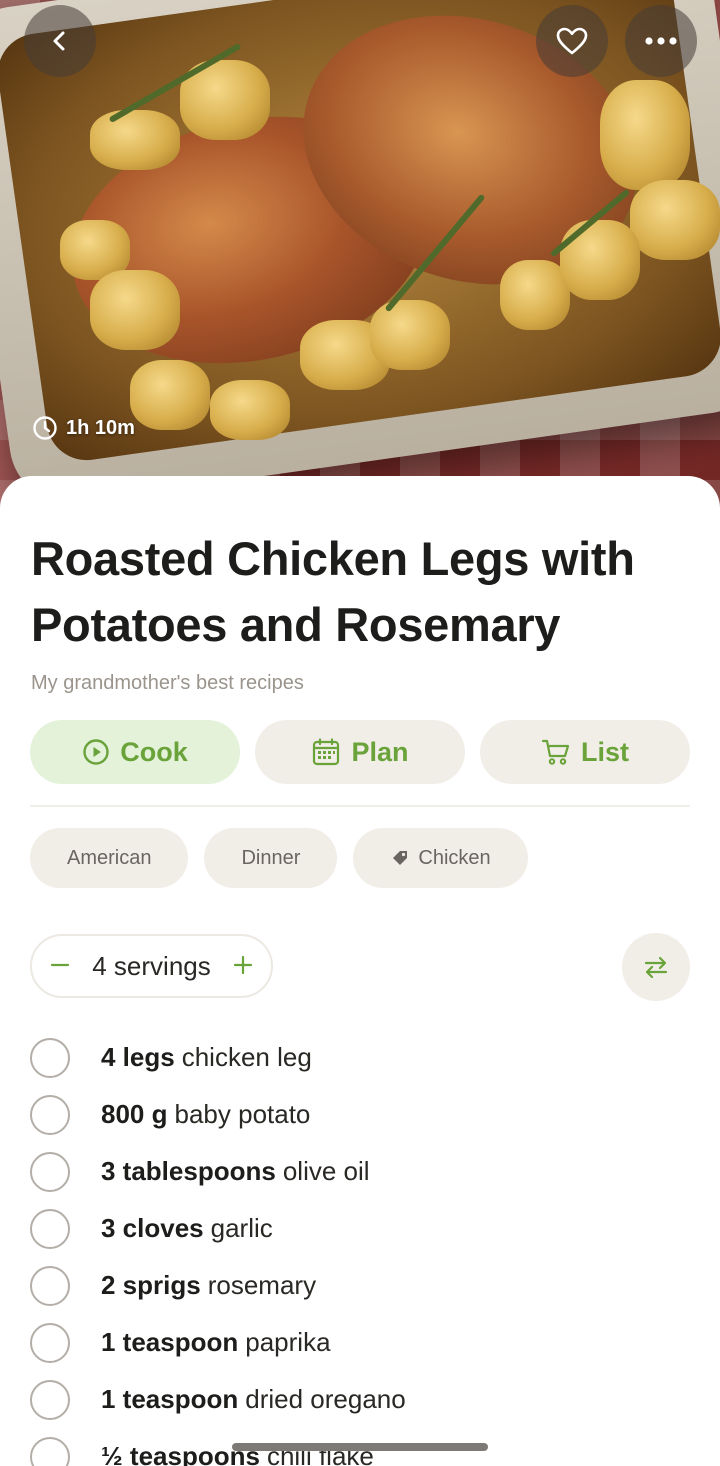 Image resolution: width=720 pixels, height=1466 pixels. Describe the element at coordinates (360, 806) in the screenshot. I see `divider` at that location.